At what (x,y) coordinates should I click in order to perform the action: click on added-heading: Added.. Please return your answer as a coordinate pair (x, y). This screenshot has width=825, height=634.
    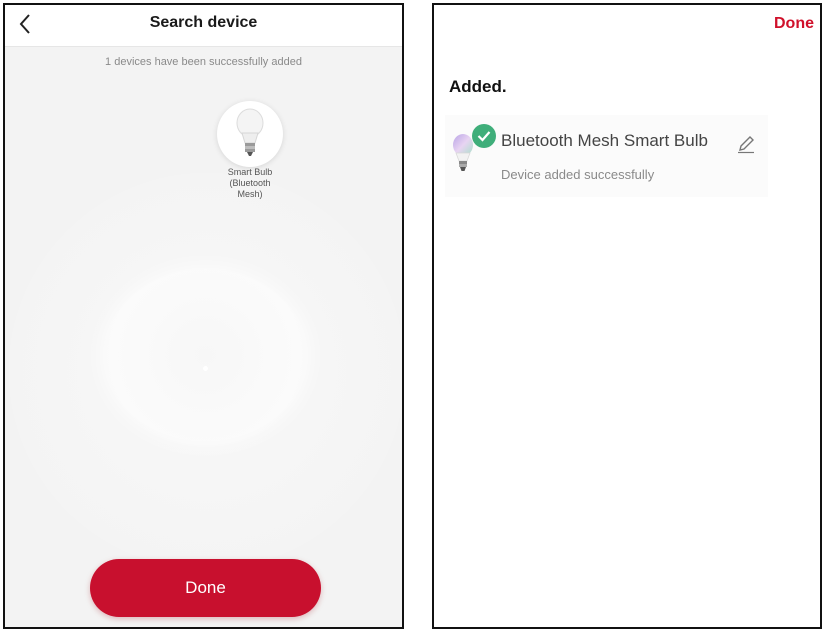
    Looking at the image, I should click on (478, 86).